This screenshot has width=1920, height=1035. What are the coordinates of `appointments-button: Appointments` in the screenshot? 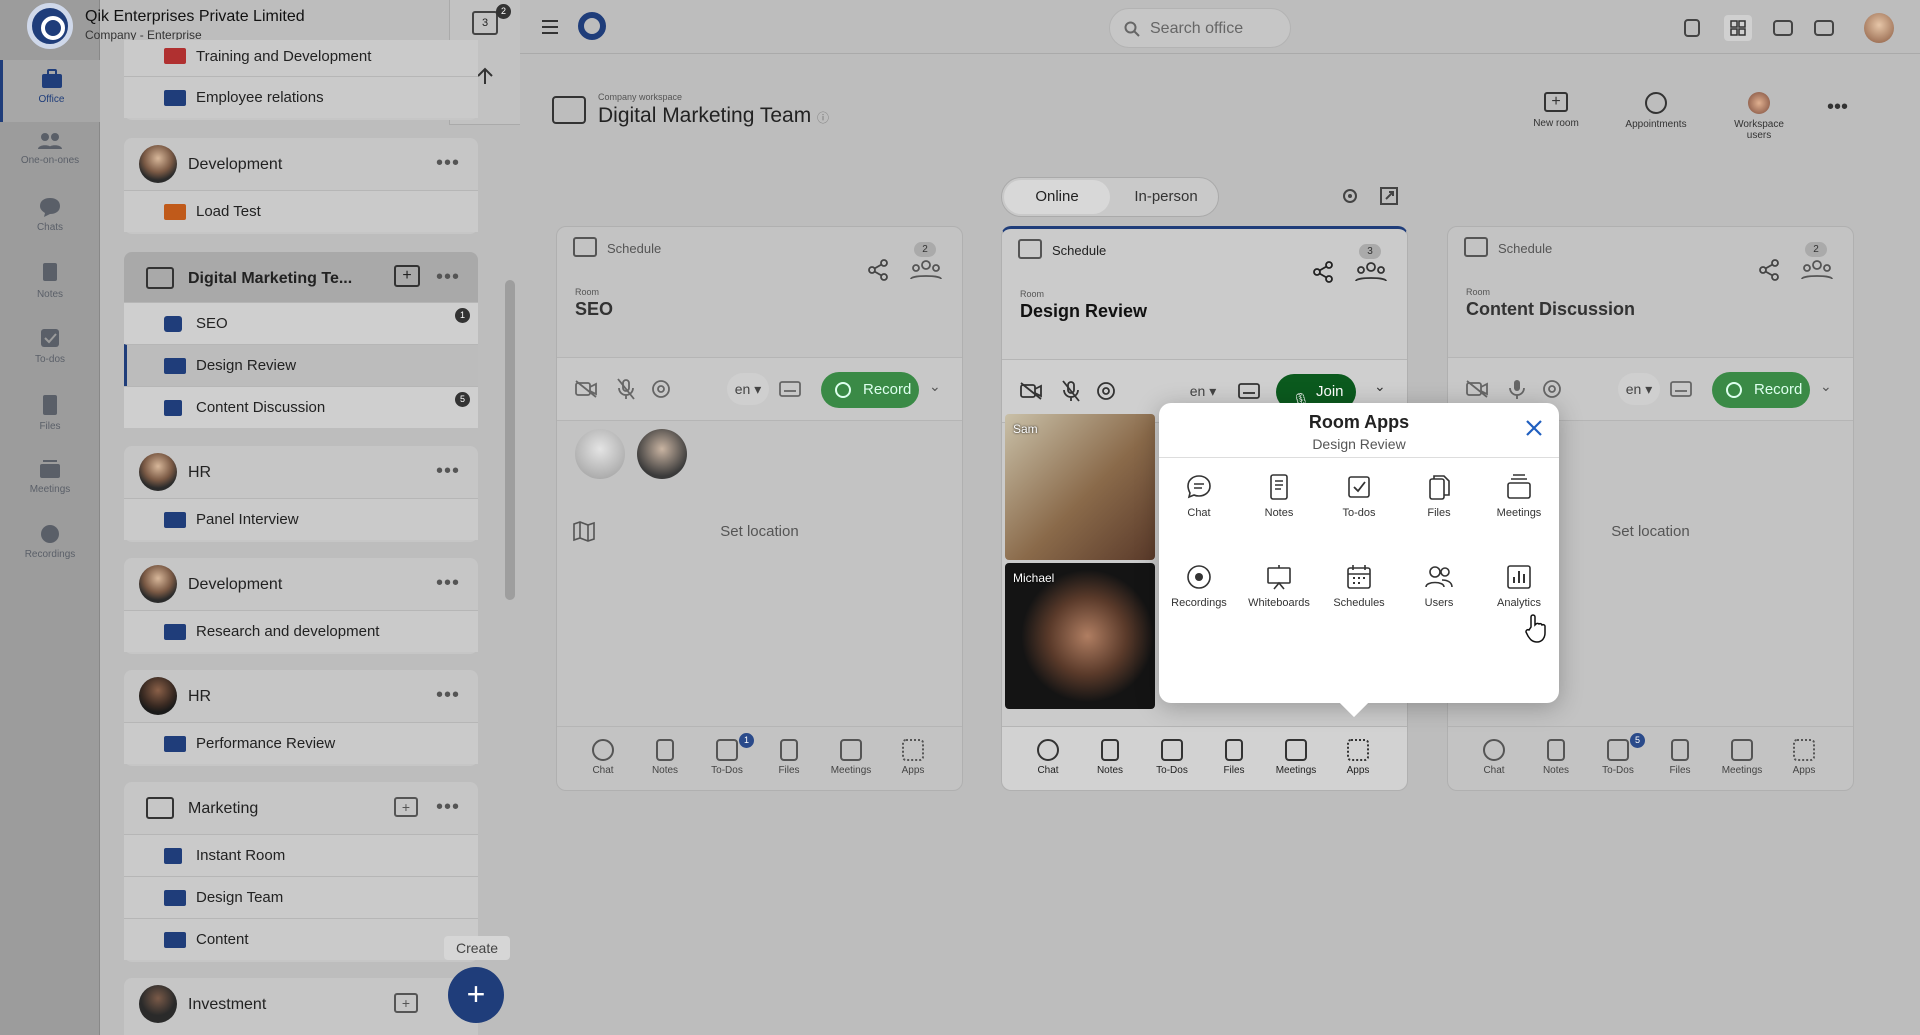 It's located at (1656, 111).